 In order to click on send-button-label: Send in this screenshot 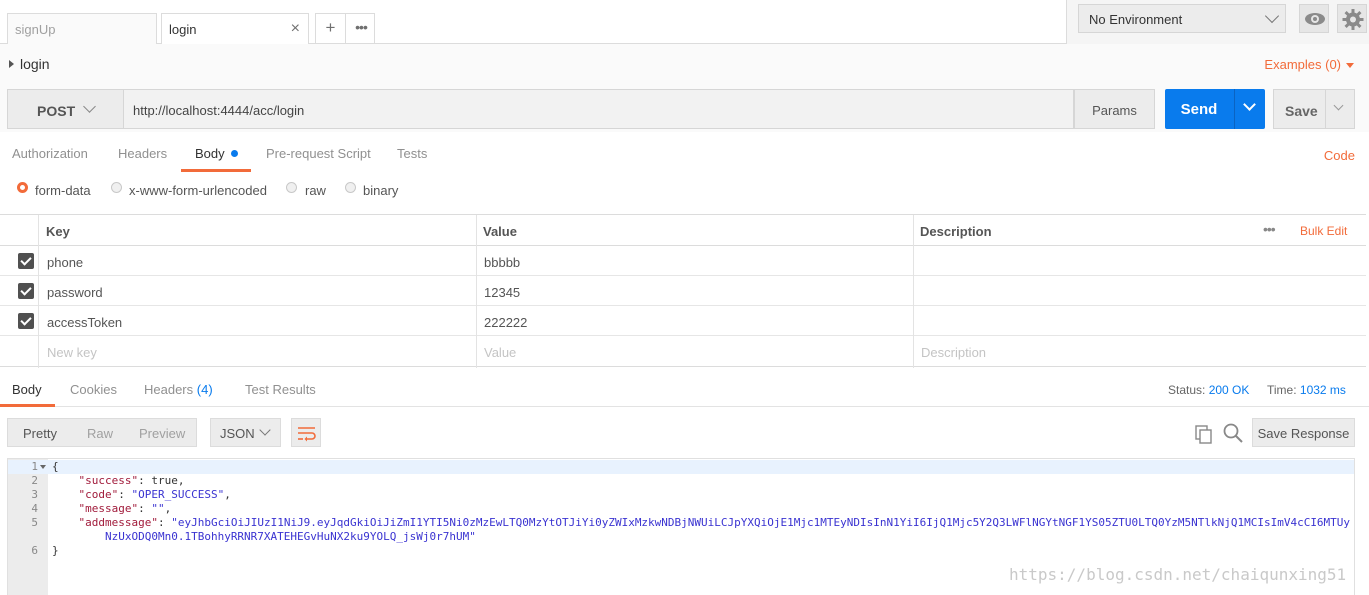, I will do `click(1199, 109)`.